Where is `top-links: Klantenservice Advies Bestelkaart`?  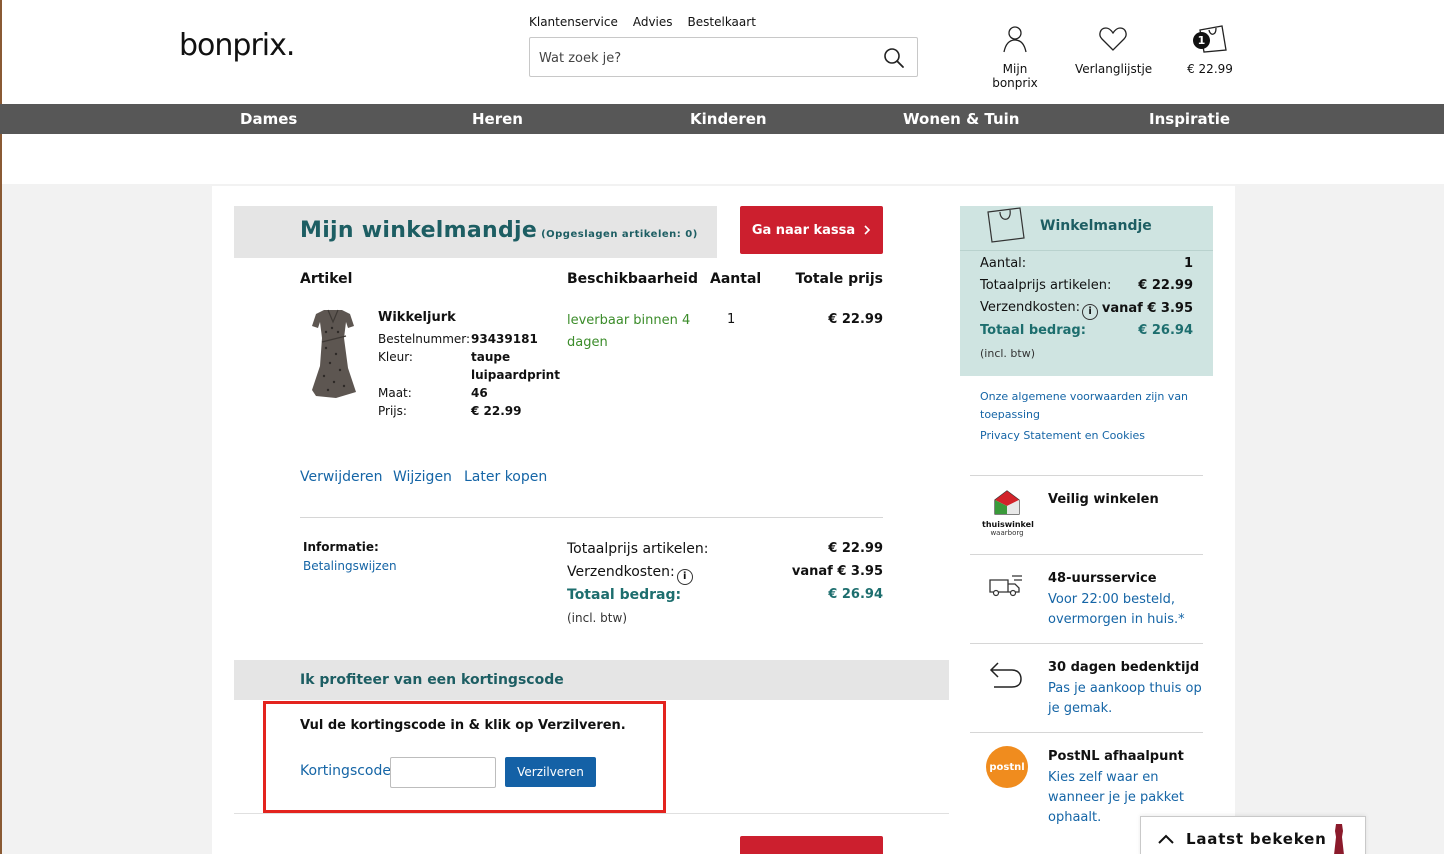
top-links: Klantenservice Advies Bestelkaart is located at coordinates (642, 22).